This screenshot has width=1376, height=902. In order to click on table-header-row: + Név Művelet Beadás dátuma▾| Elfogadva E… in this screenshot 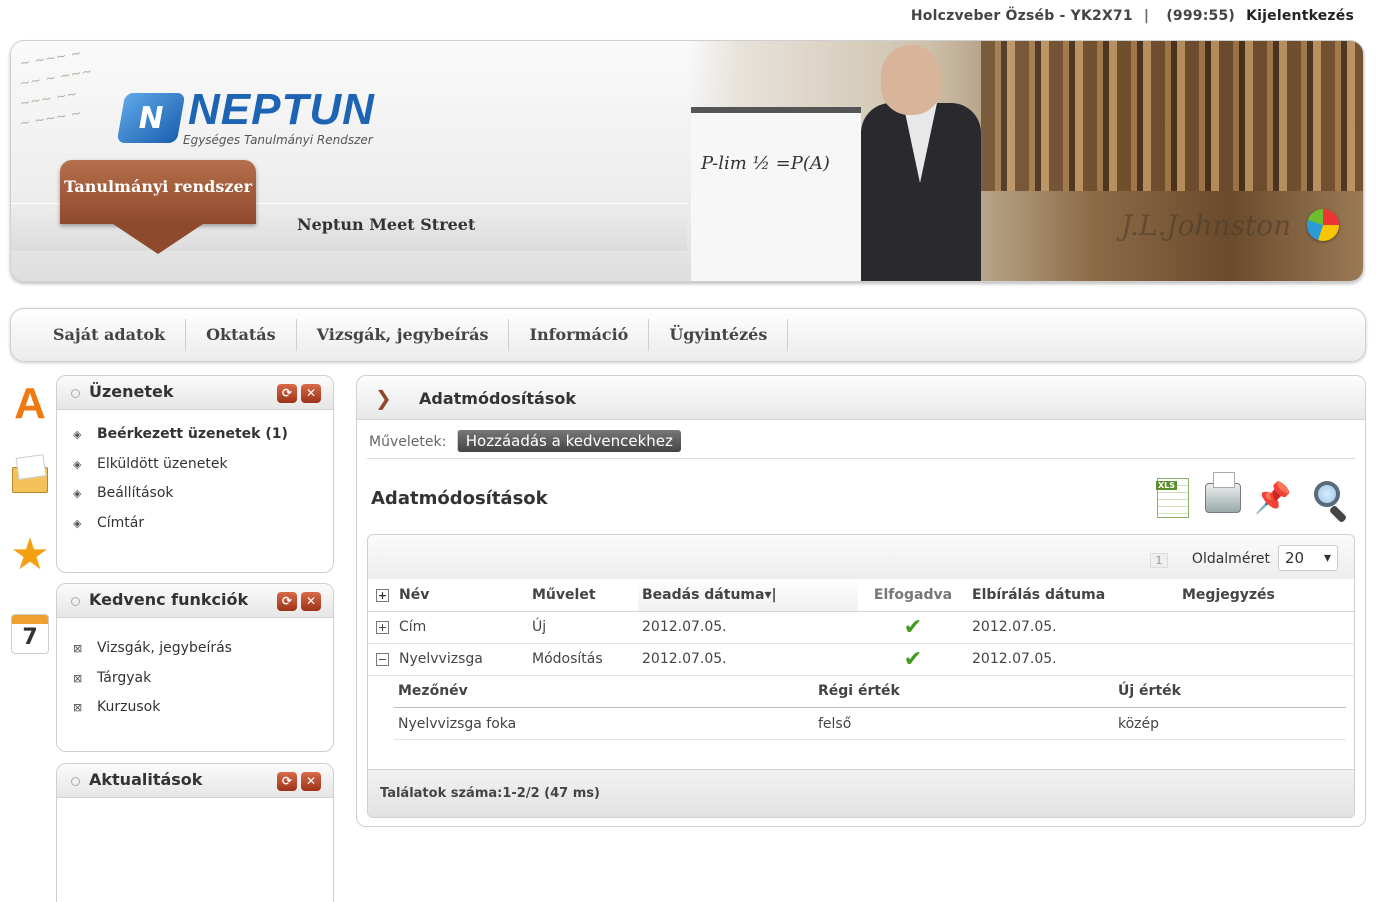, I will do `click(861, 595)`.